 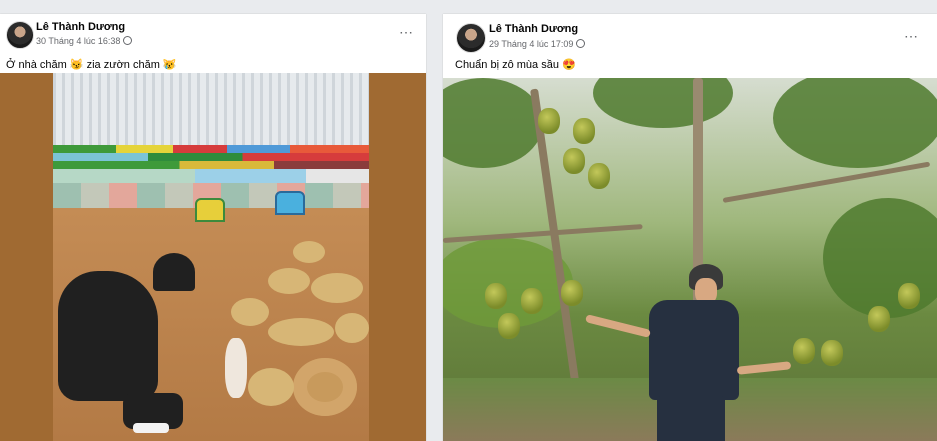 I want to click on post-caption: Ở nhà chăm 😼 zia zườn chăm 😿, so click(x=91, y=65).